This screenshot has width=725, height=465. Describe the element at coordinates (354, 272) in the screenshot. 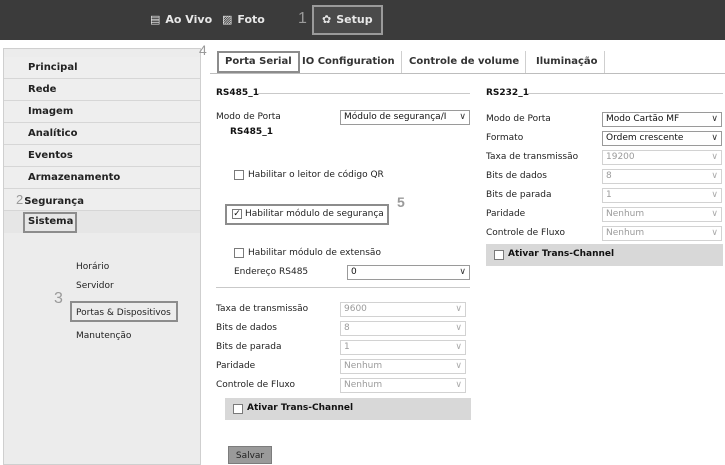

I see `rs485-address-value: 0` at that location.